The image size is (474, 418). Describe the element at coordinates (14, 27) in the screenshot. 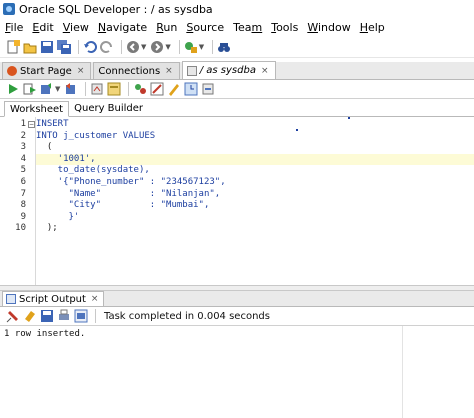

I see `menu-file: File` at that location.